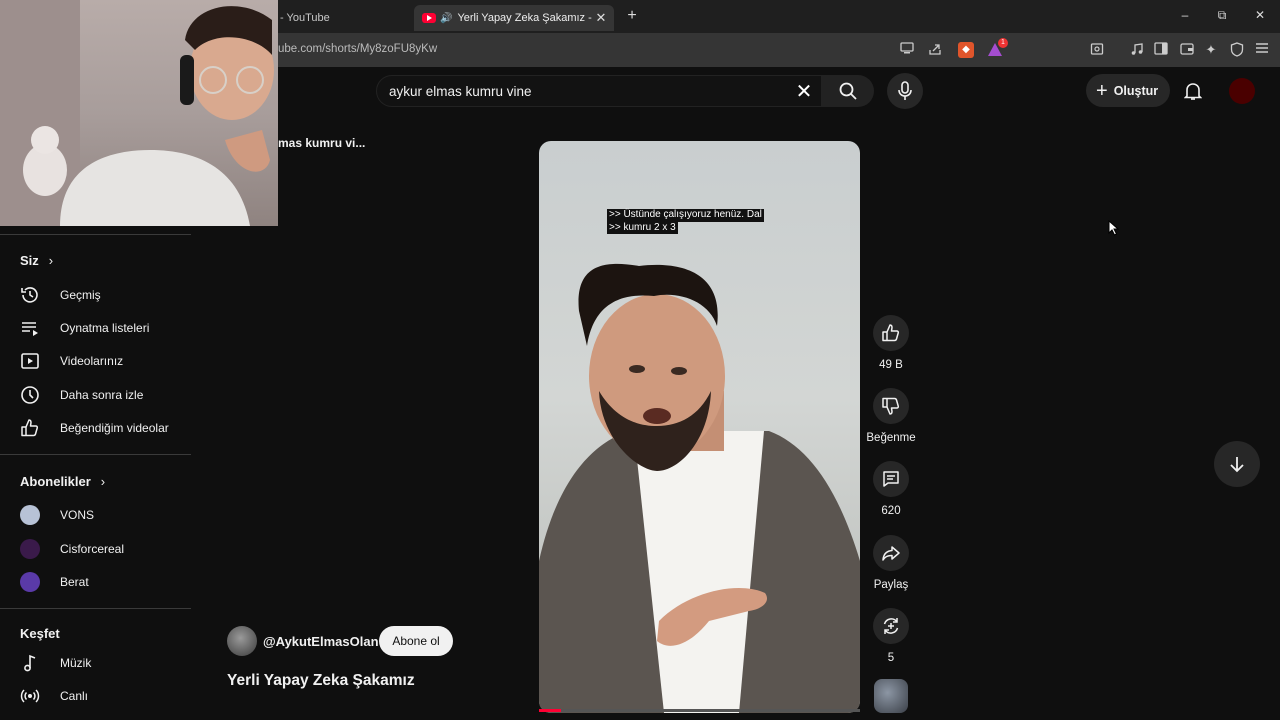 The height and width of the screenshot is (720, 1280). I want to click on clear-search-button: ✕, so click(804, 92).